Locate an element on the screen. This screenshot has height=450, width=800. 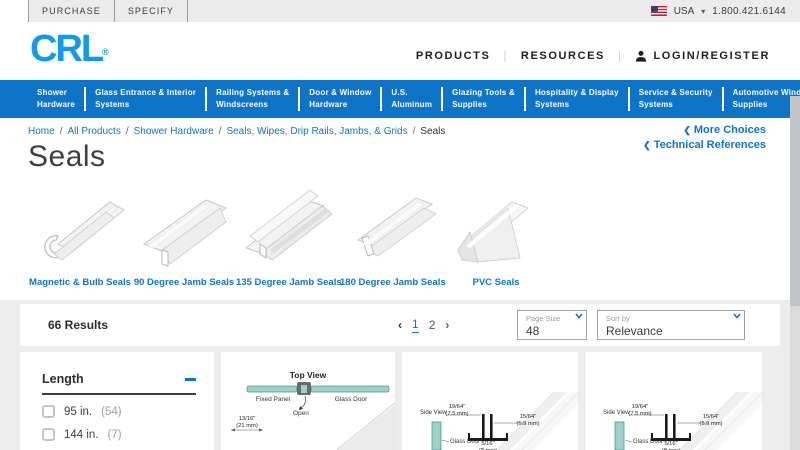
filter-option-count: (7) is located at coordinates (114, 434).